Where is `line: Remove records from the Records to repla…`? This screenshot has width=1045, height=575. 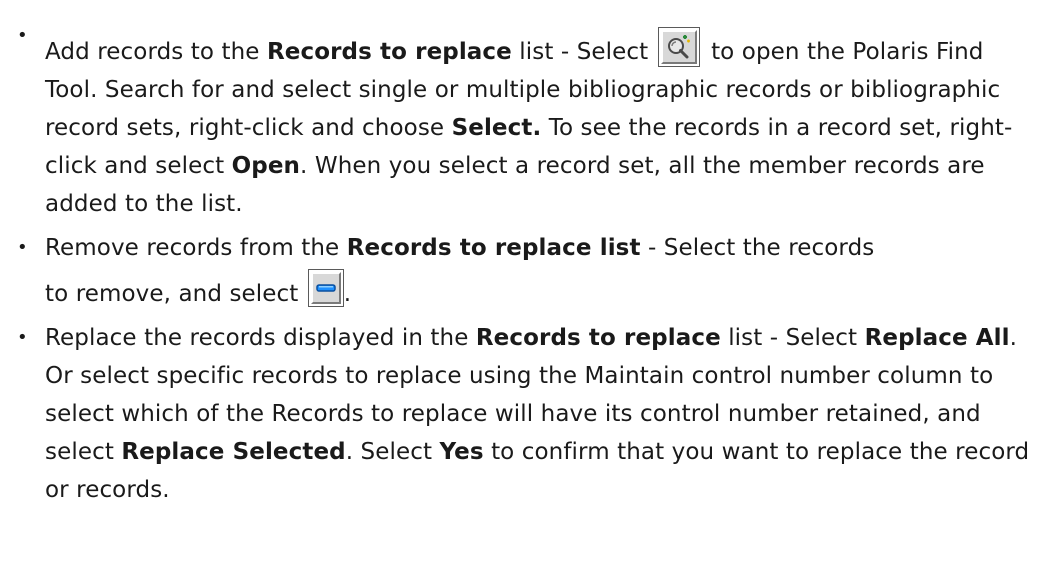 line: Remove records from the Records to repla… is located at coordinates (540, 248).